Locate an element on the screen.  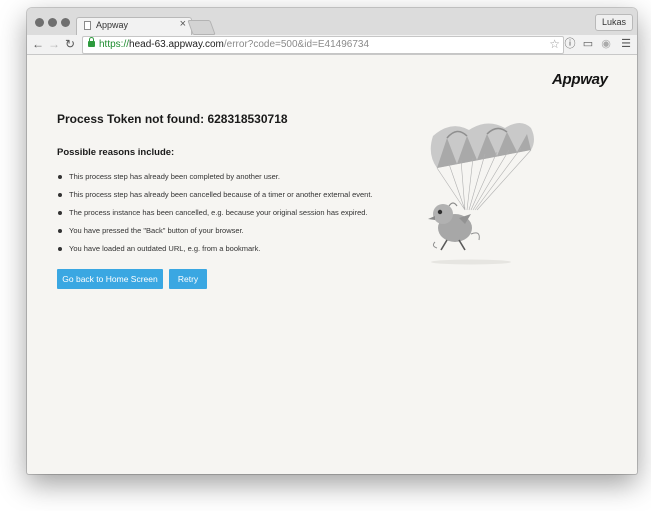
tab-close-icon: × is located at coordinates (183, 24).